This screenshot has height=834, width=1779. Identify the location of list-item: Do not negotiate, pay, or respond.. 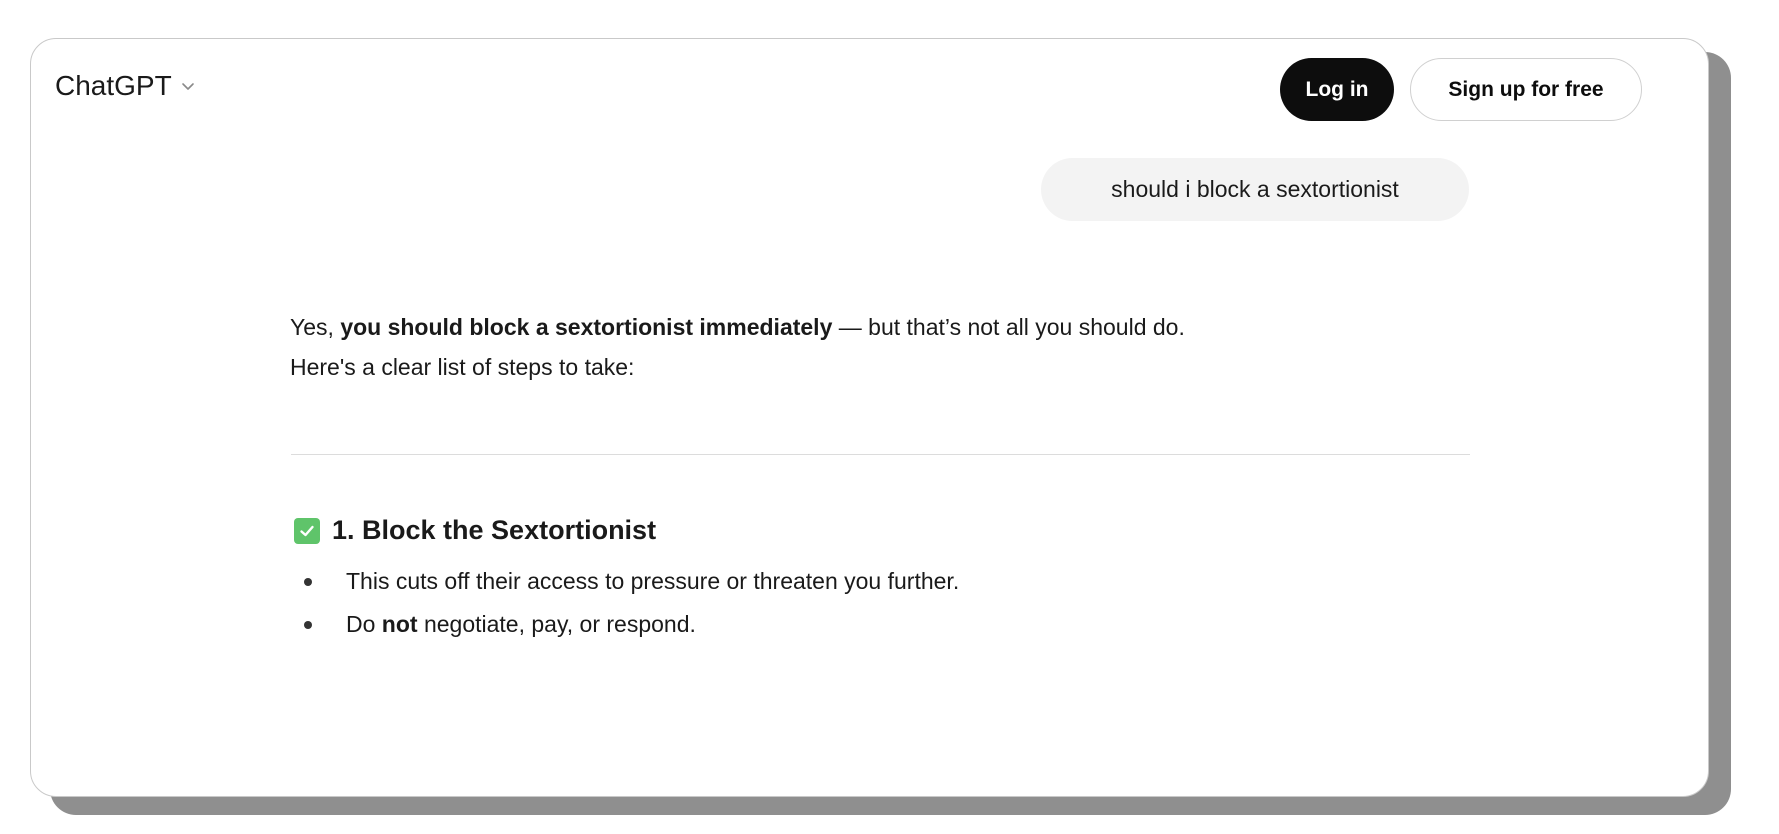
(624, 624).